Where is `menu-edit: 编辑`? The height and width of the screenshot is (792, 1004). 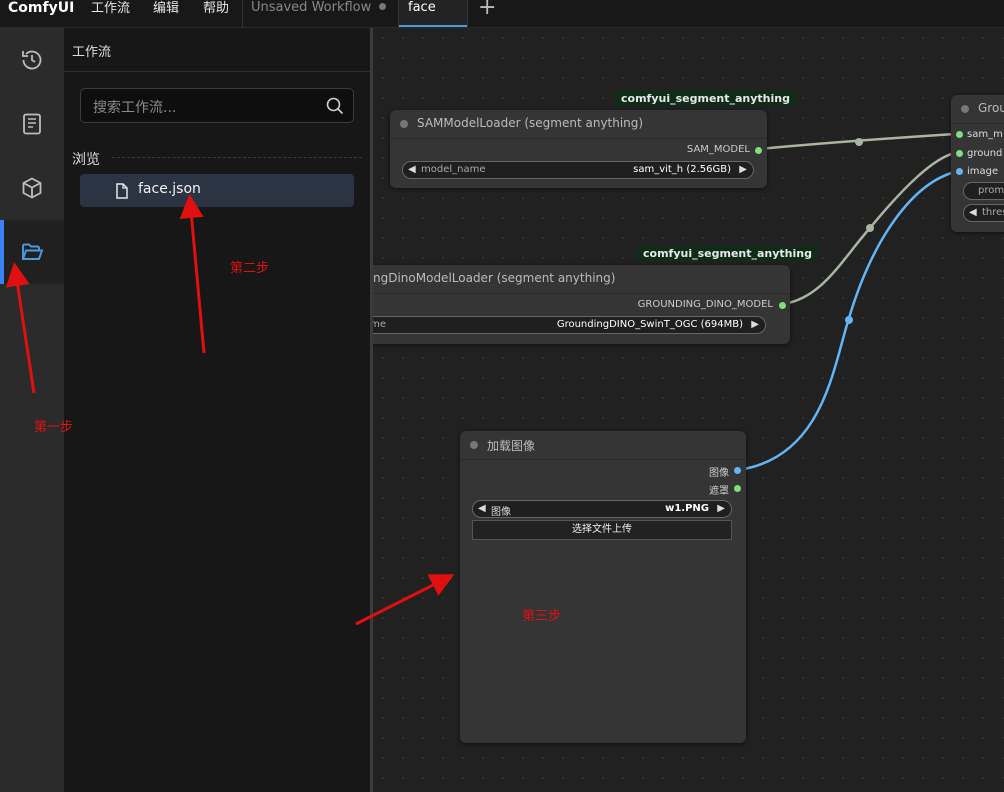 menu-edit: 编辑 is located at coordinates (166, 8).